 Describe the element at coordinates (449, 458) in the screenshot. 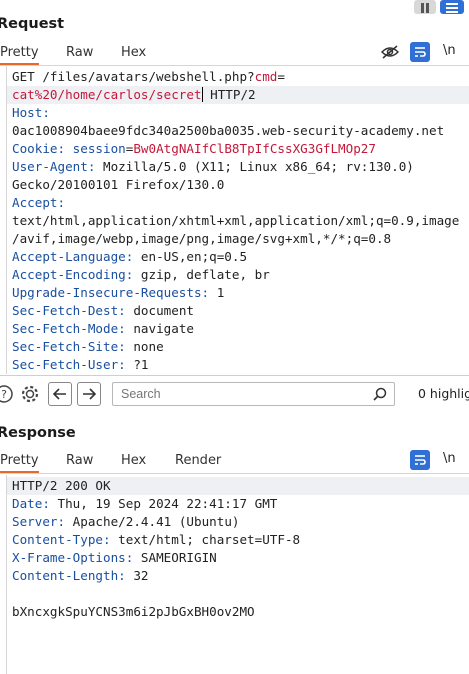

I see `response-newline-toggle: \n` at that location.